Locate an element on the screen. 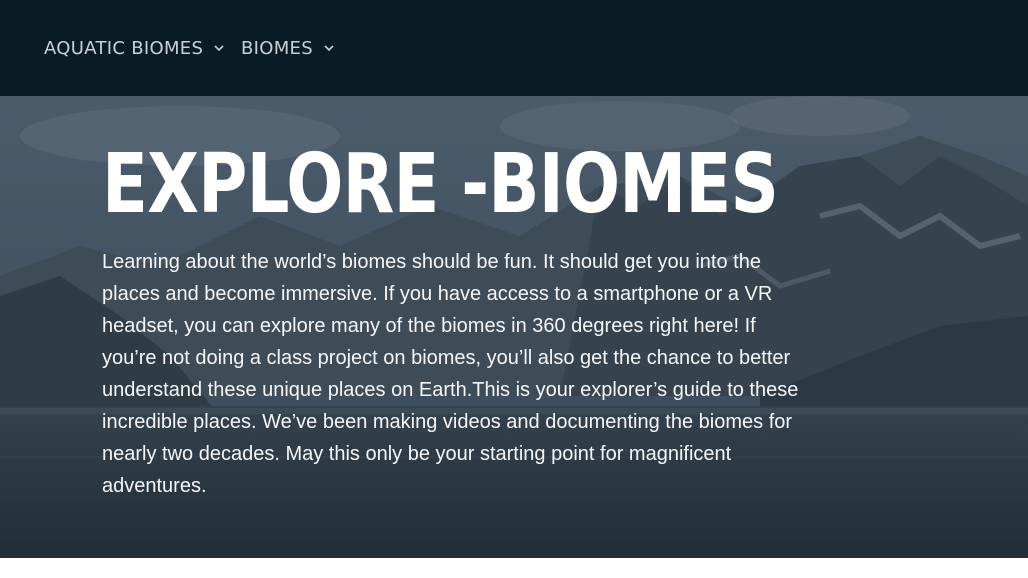  page-title: EXPLORE -BIOMES is located at coordinates (440, 184).